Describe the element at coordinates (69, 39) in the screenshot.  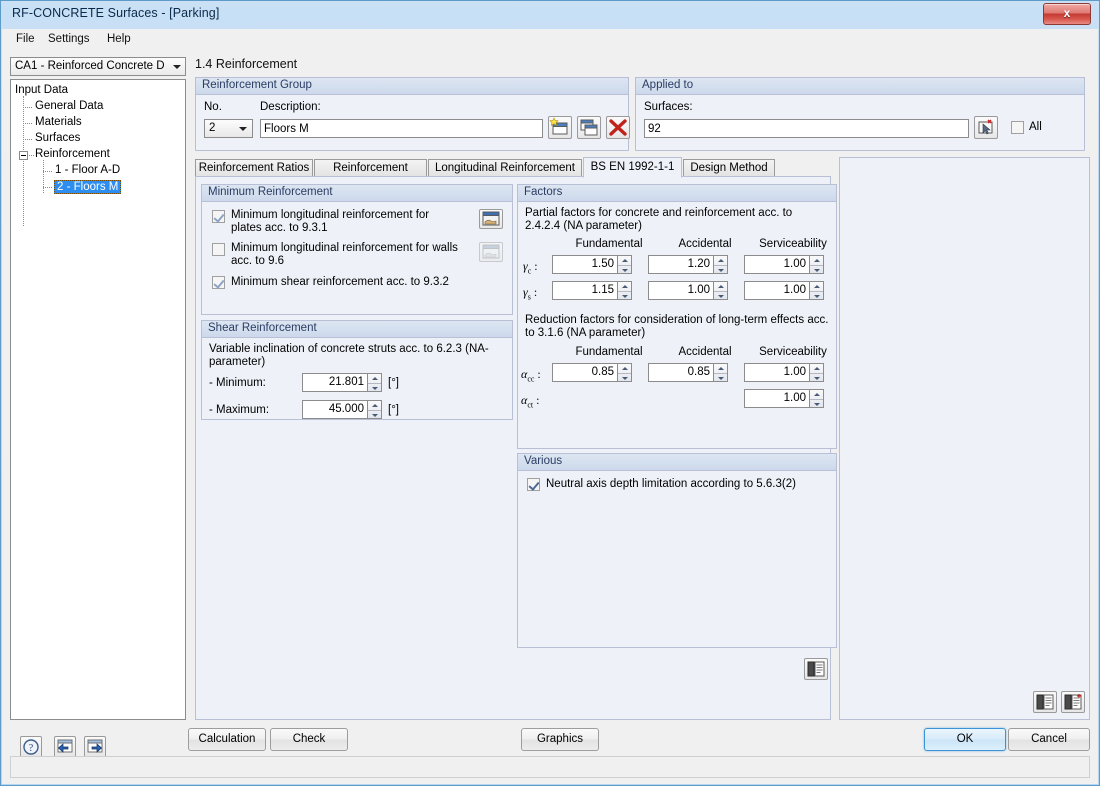
I see `menu-settings: Settings` at that location.